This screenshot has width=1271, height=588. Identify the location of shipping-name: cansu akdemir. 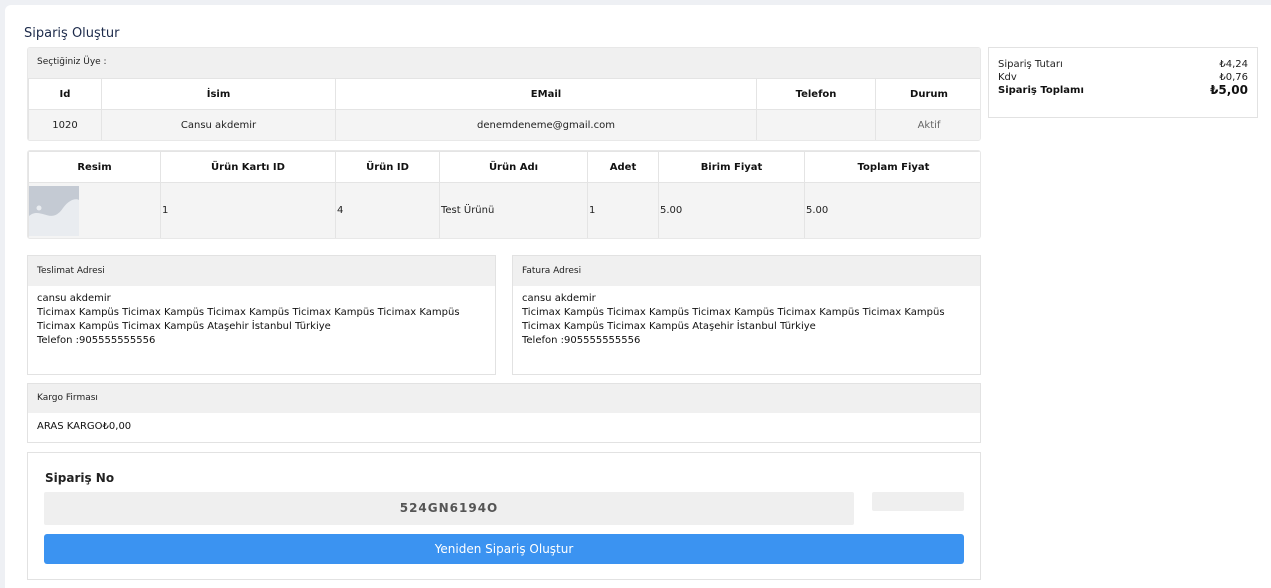
(74, 298).